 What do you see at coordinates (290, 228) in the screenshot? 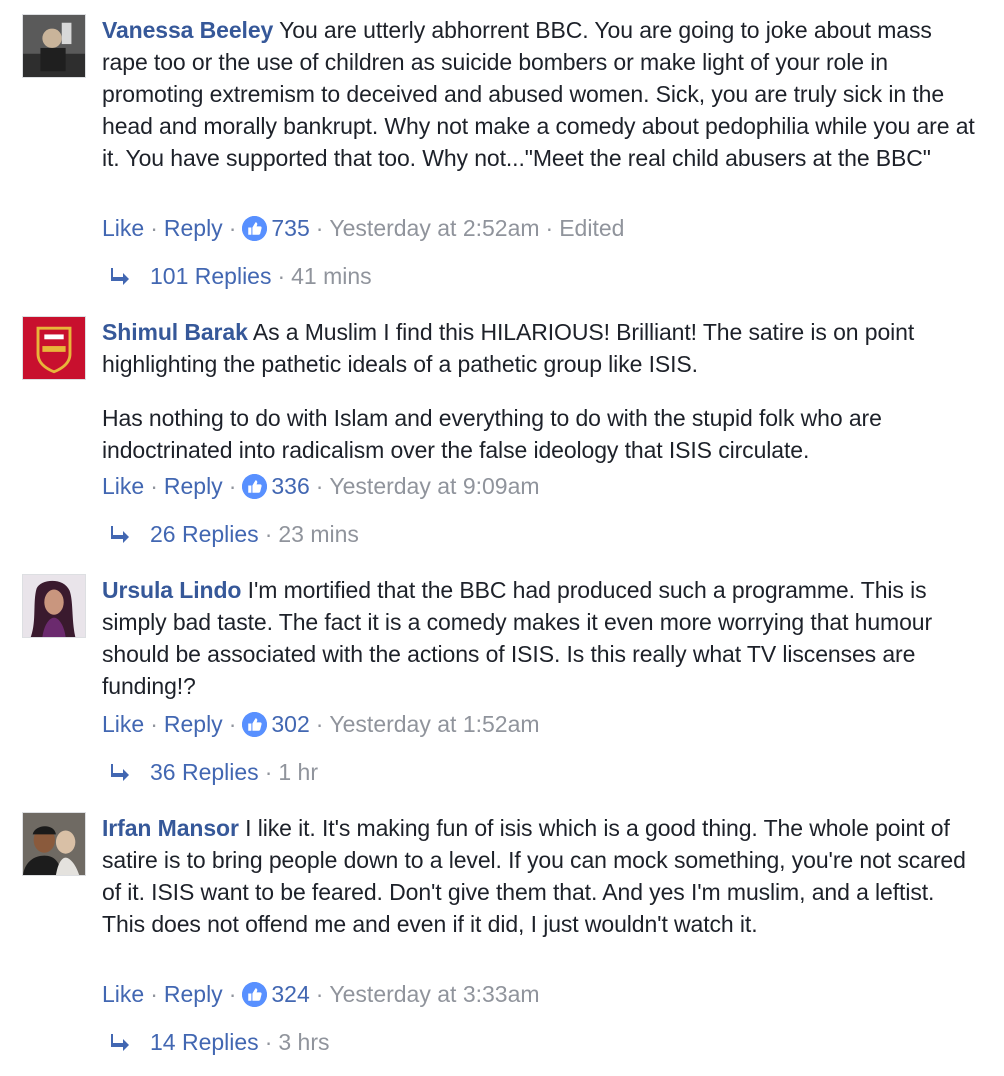
I see `reaction-count: 735` at bounding box center [290, 228].